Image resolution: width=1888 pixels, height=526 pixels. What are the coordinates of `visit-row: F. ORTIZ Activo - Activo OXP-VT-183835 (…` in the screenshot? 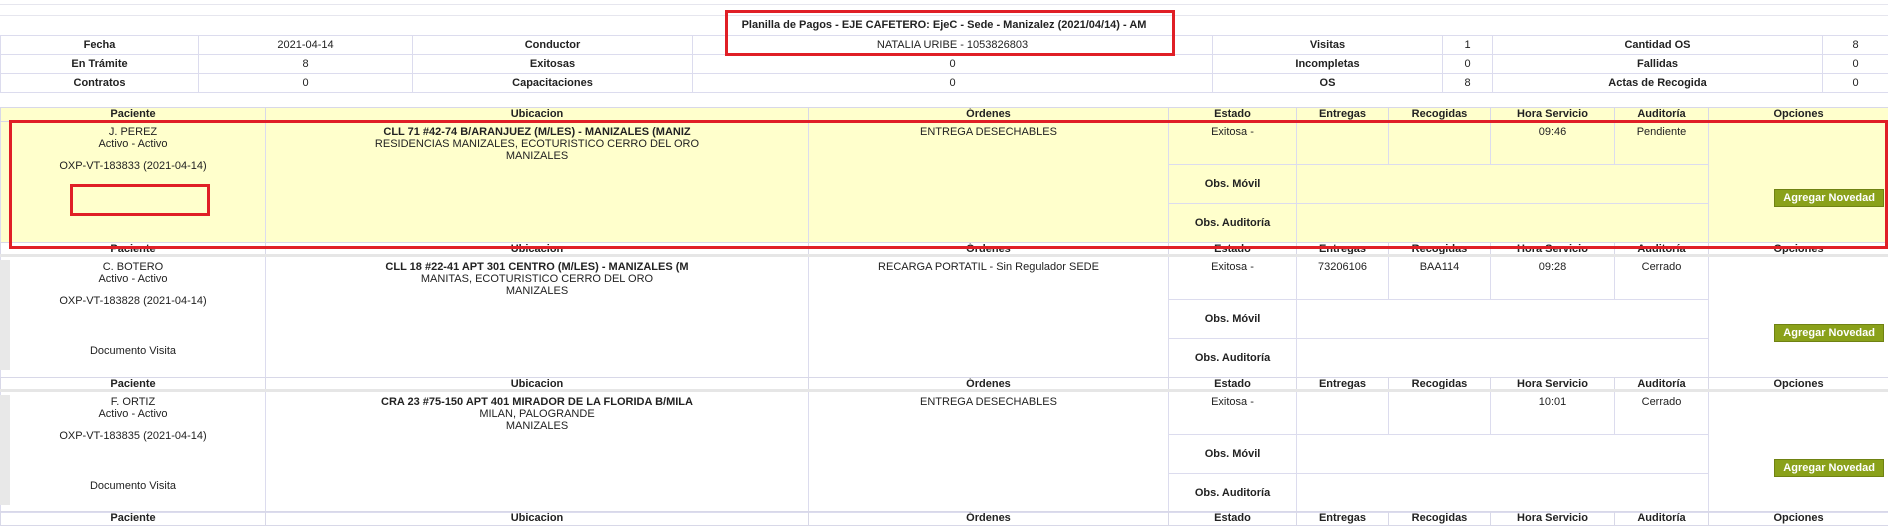 It's located at (944, 413).